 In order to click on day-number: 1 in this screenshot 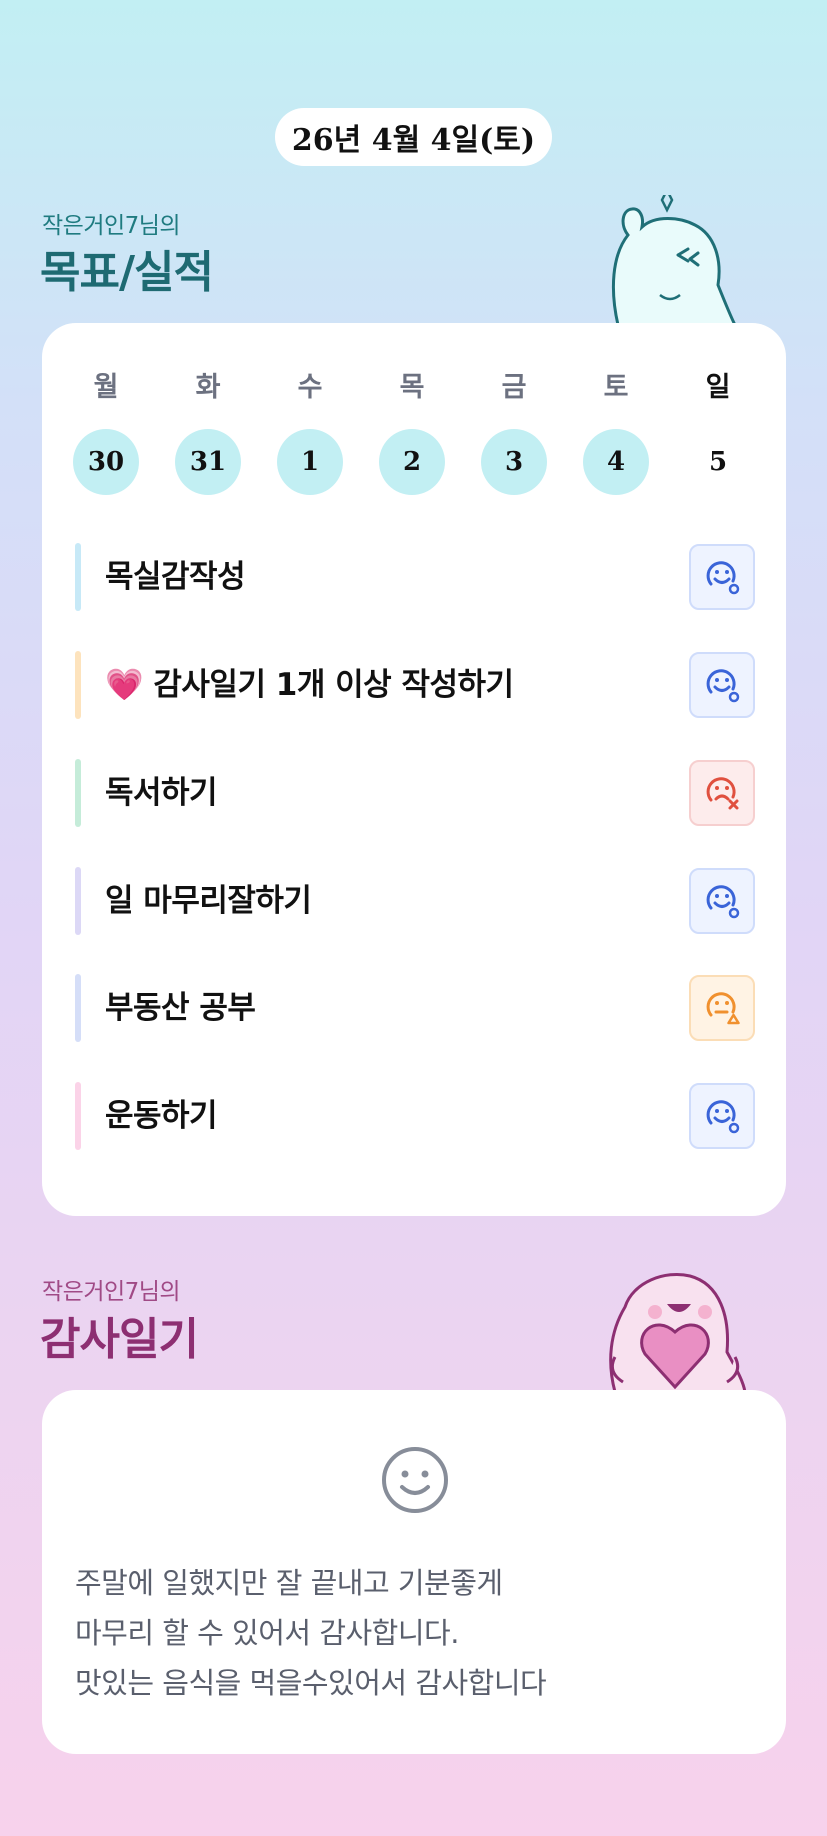, I will do `click(310, 462)`.